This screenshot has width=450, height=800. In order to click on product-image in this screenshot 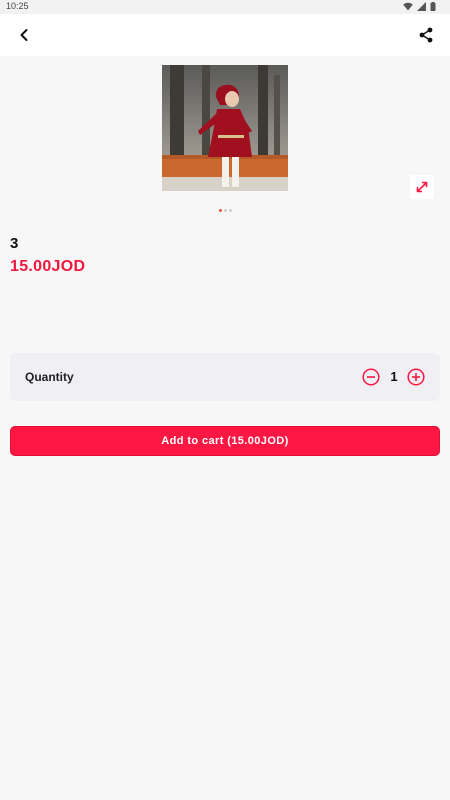, I will do `click(225, 128)`.